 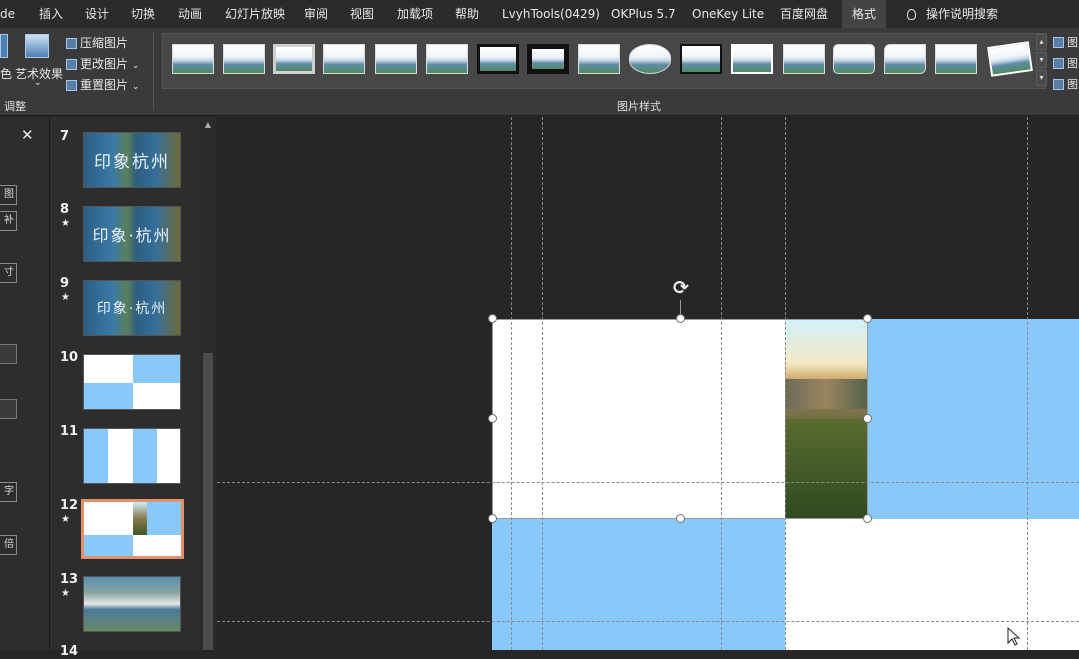 What do you see at coordinates (97, 14) in the screenshot?
I see `tab-design: 设计` at bounding box center [97, 14].